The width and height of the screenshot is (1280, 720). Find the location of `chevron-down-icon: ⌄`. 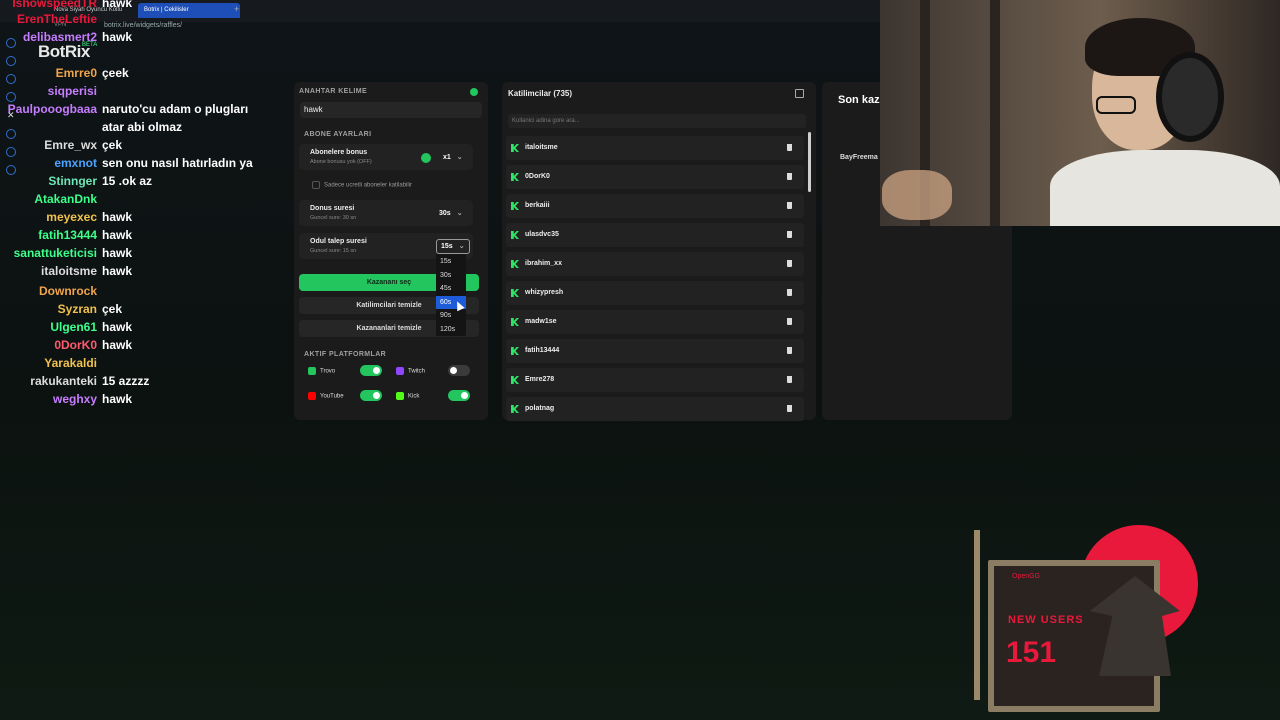

chevron-down-icon: ⌄ is located at coordinates (459, 213).